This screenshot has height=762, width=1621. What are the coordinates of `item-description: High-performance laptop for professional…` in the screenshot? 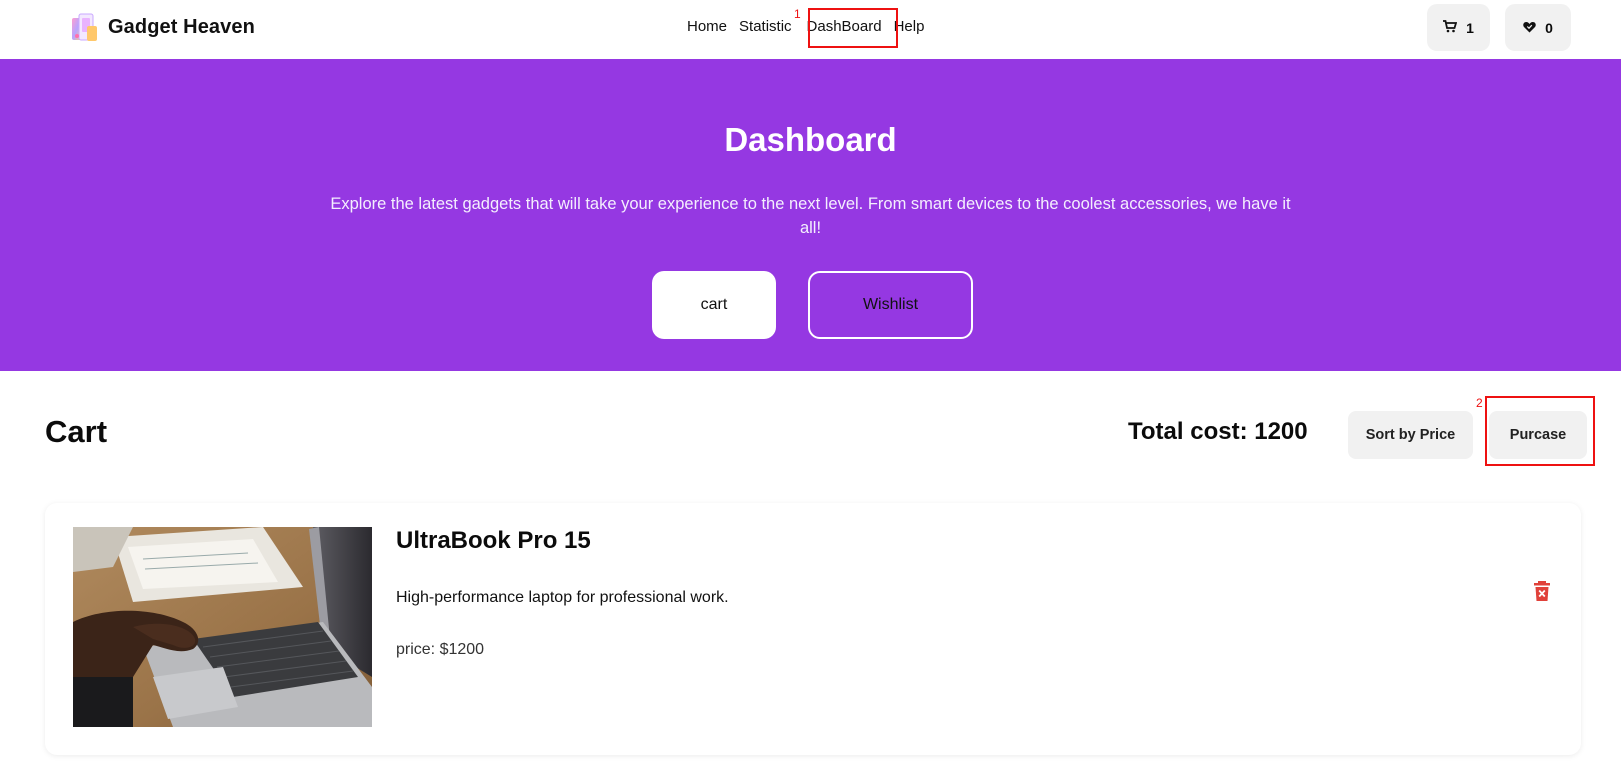 It's located at (562, 597).